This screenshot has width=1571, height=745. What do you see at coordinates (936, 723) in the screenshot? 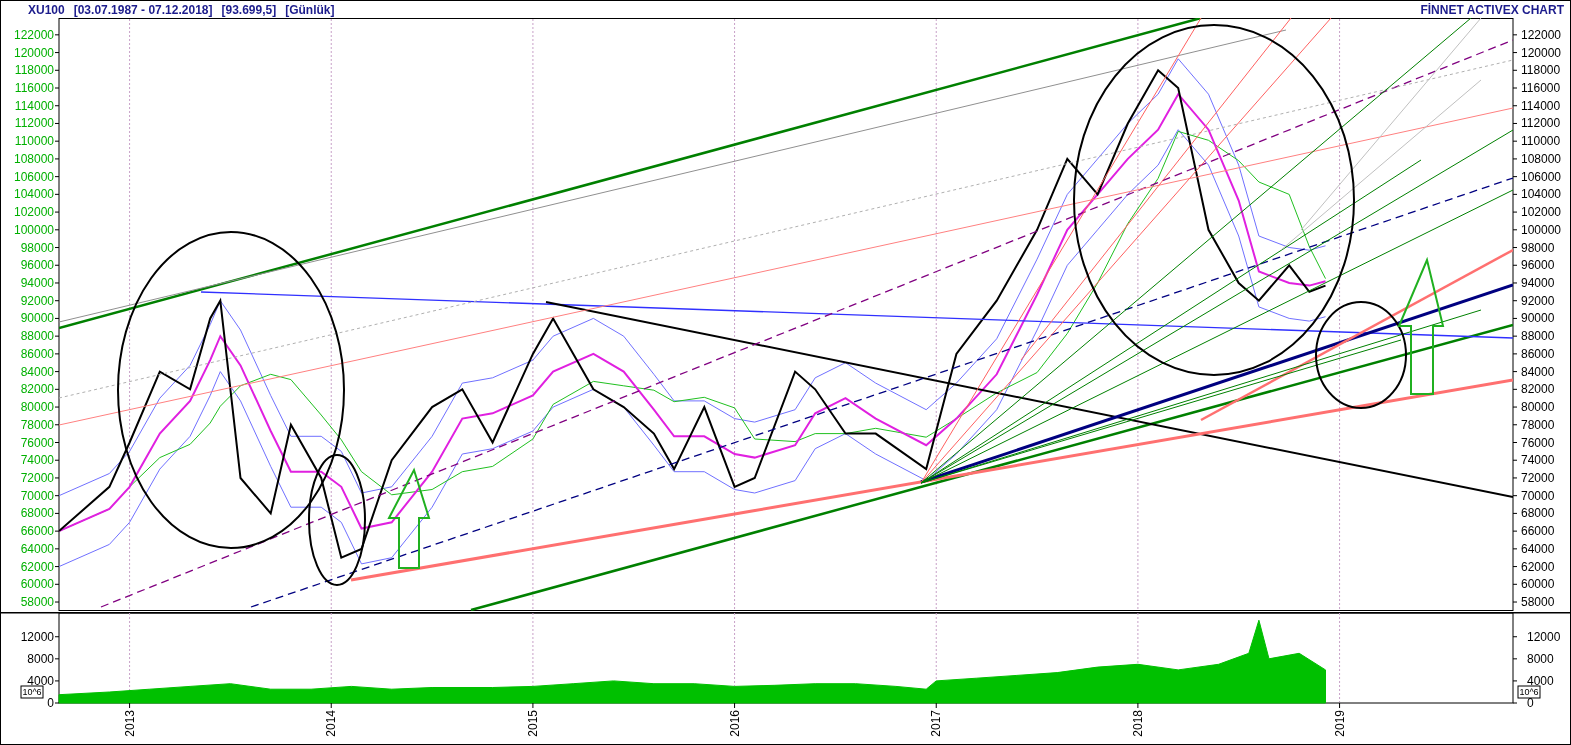
I see `year-label: 2017` at bounding box center [936, 723].